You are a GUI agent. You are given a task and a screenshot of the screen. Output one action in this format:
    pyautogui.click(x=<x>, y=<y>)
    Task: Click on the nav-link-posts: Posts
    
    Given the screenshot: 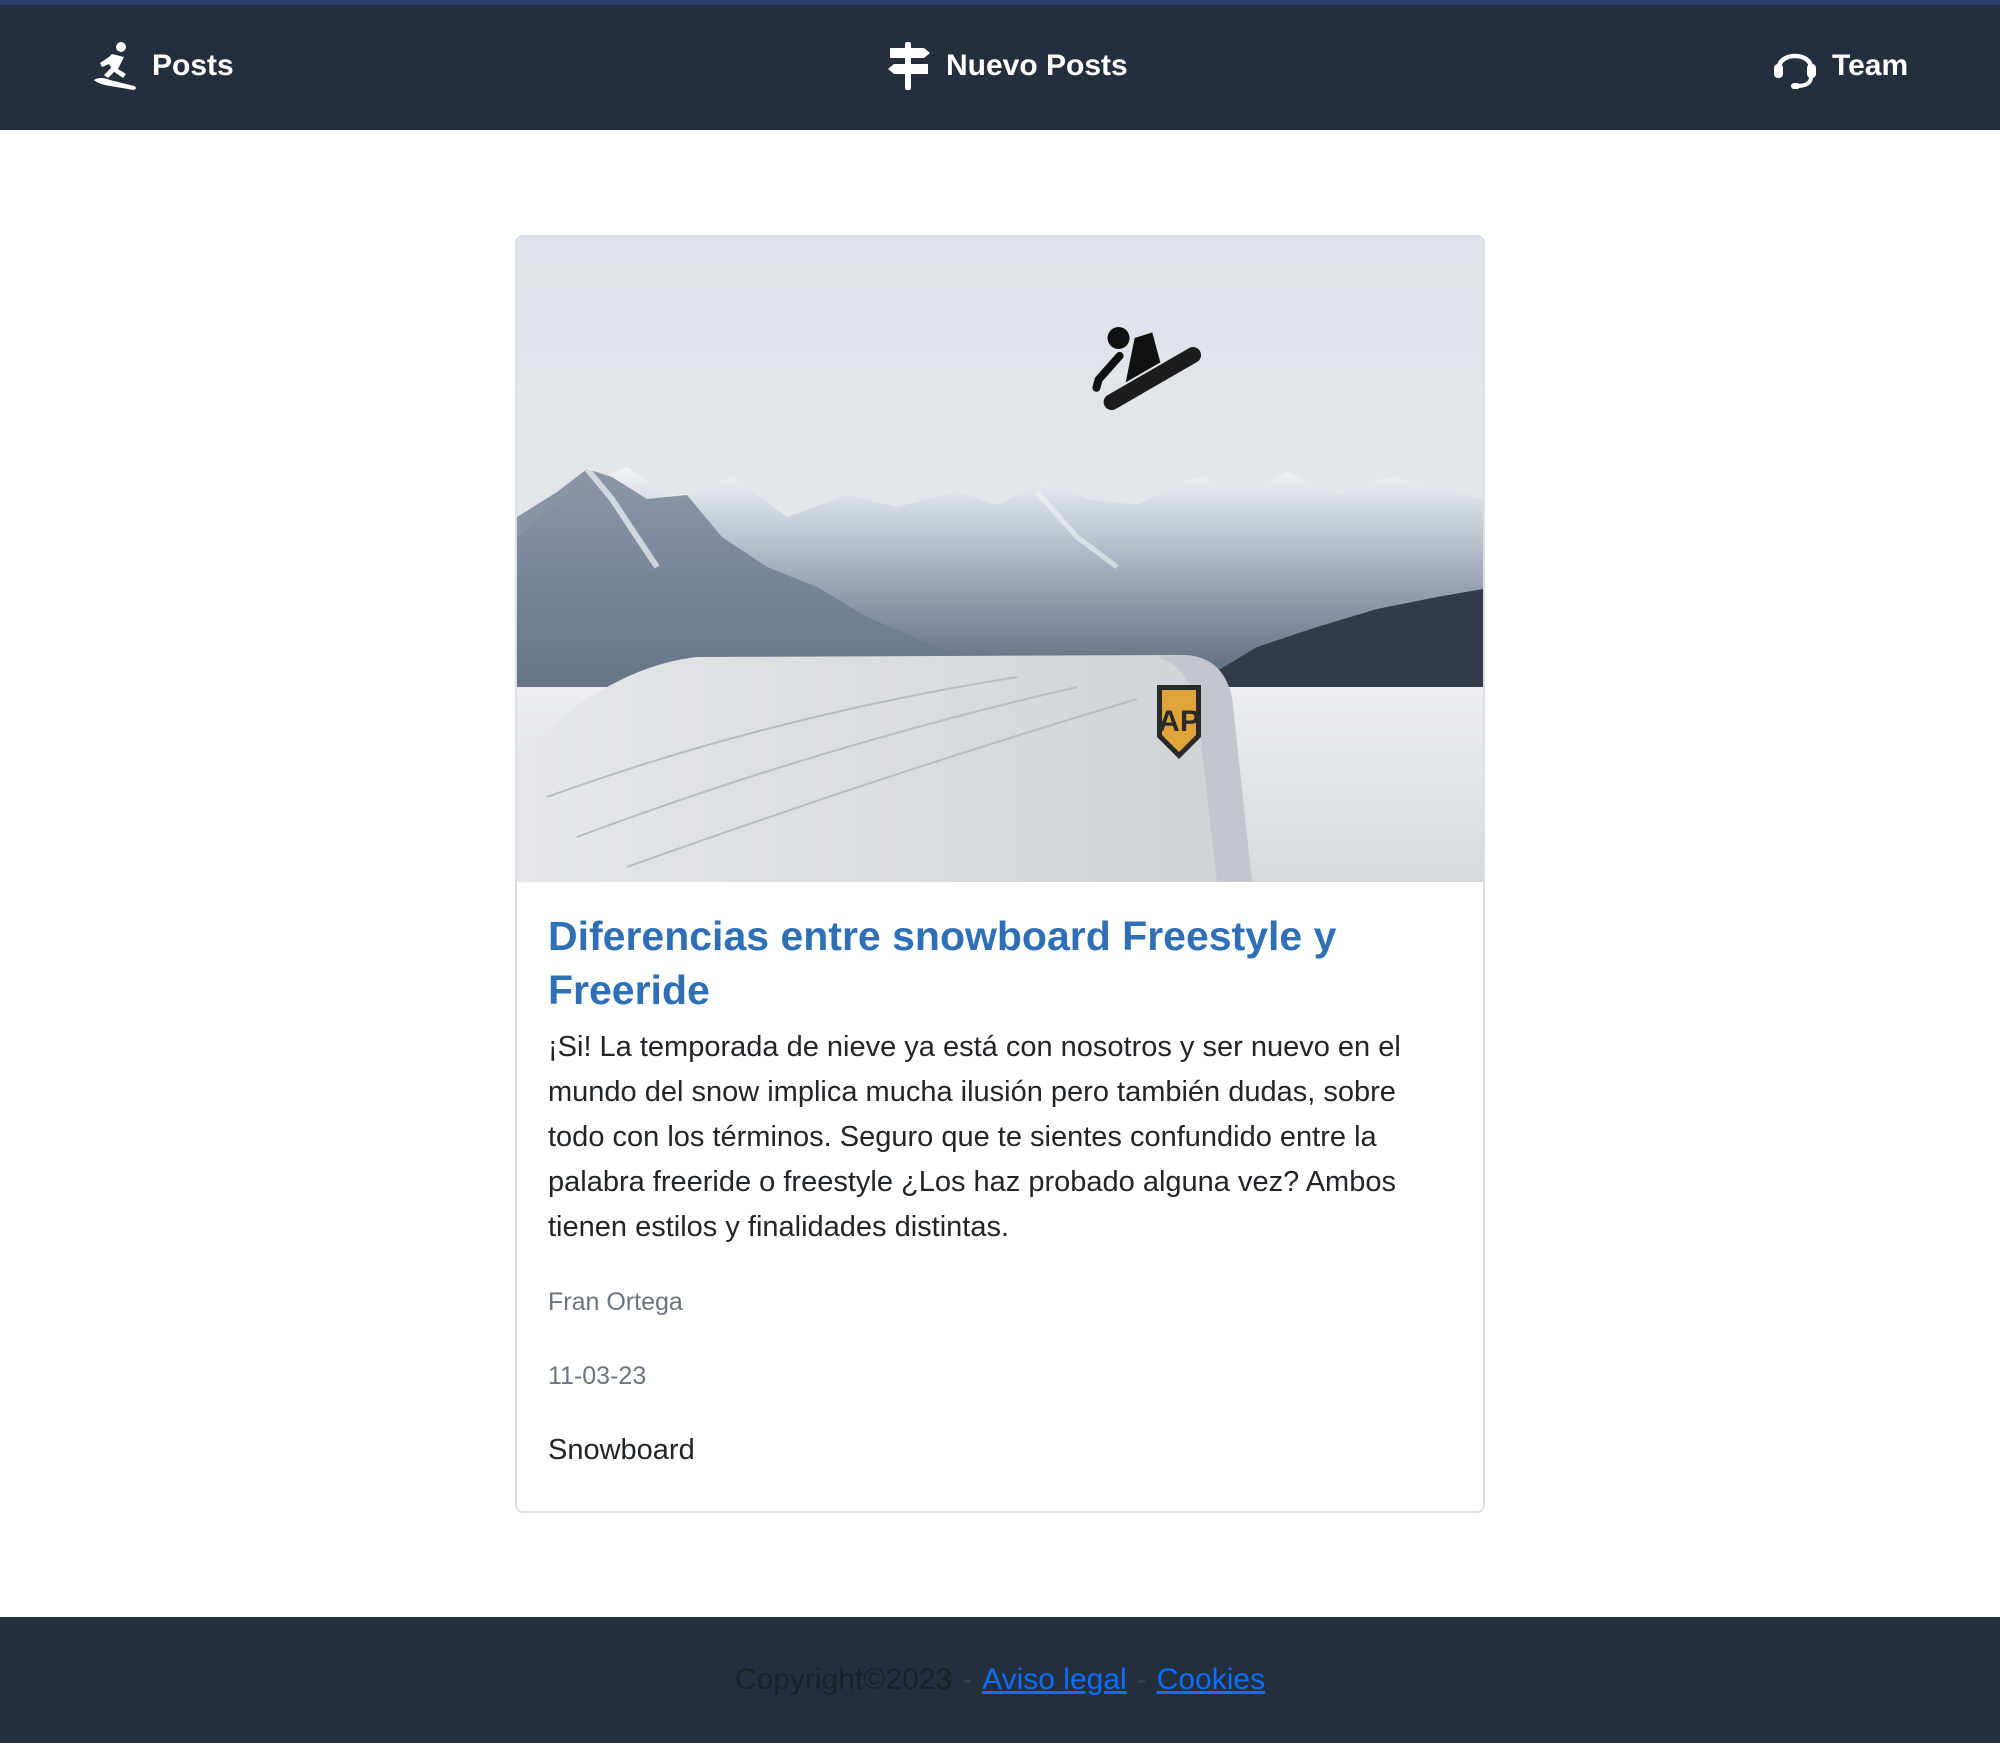 What is the action you would take?
    pyautogui.click(x=162, y=66)
    